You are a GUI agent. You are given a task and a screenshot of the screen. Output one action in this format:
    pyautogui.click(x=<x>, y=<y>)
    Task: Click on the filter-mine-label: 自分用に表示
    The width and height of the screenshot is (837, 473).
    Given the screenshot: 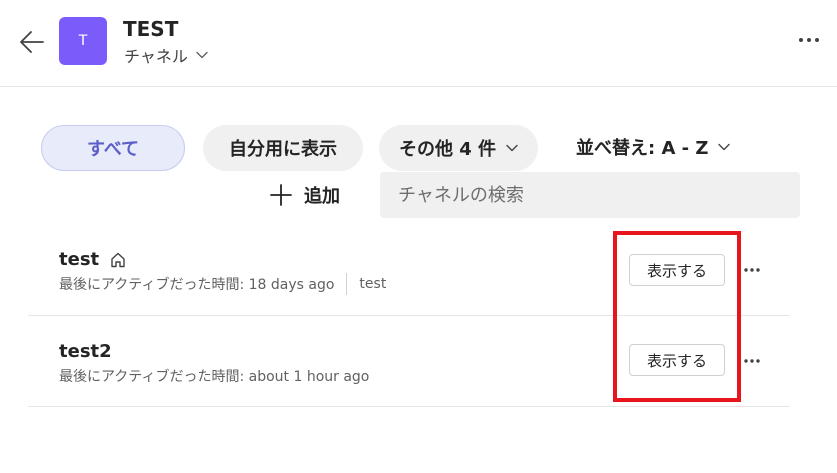 What is the action you would take?
    pyautogui.click(x=283, y=149)
    